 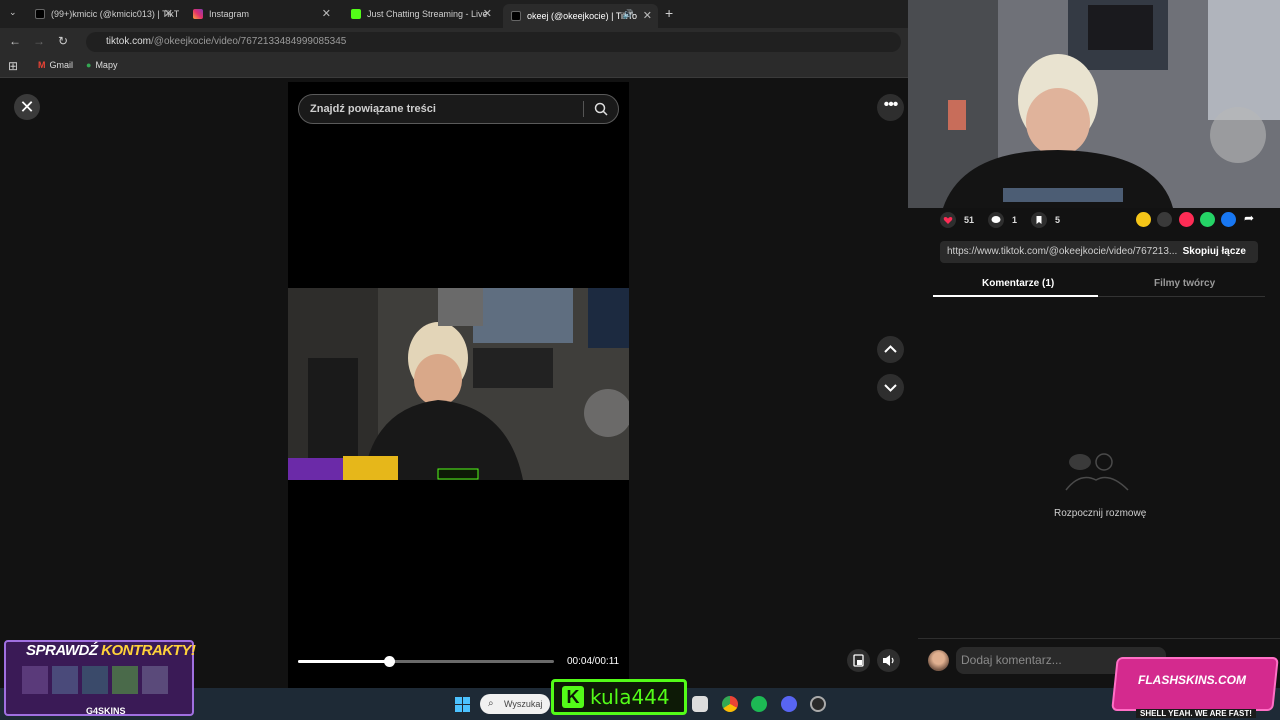 I want to click on ellipsis-icon: •••, so click(x=891, y=104).